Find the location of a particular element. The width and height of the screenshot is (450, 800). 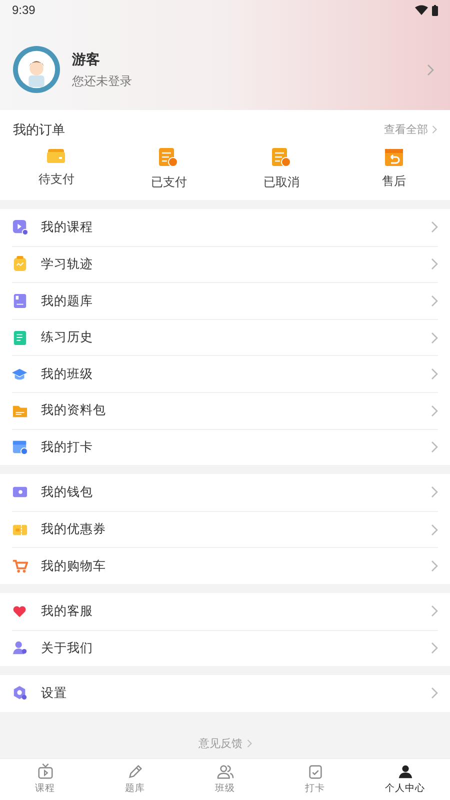

list-icon is located at coordinates (20, 338).